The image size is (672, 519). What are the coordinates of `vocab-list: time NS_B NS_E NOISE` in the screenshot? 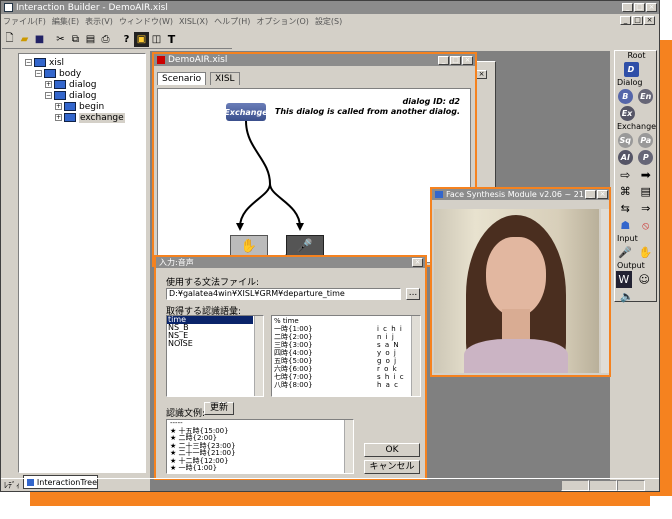 It's located at (215, 356).